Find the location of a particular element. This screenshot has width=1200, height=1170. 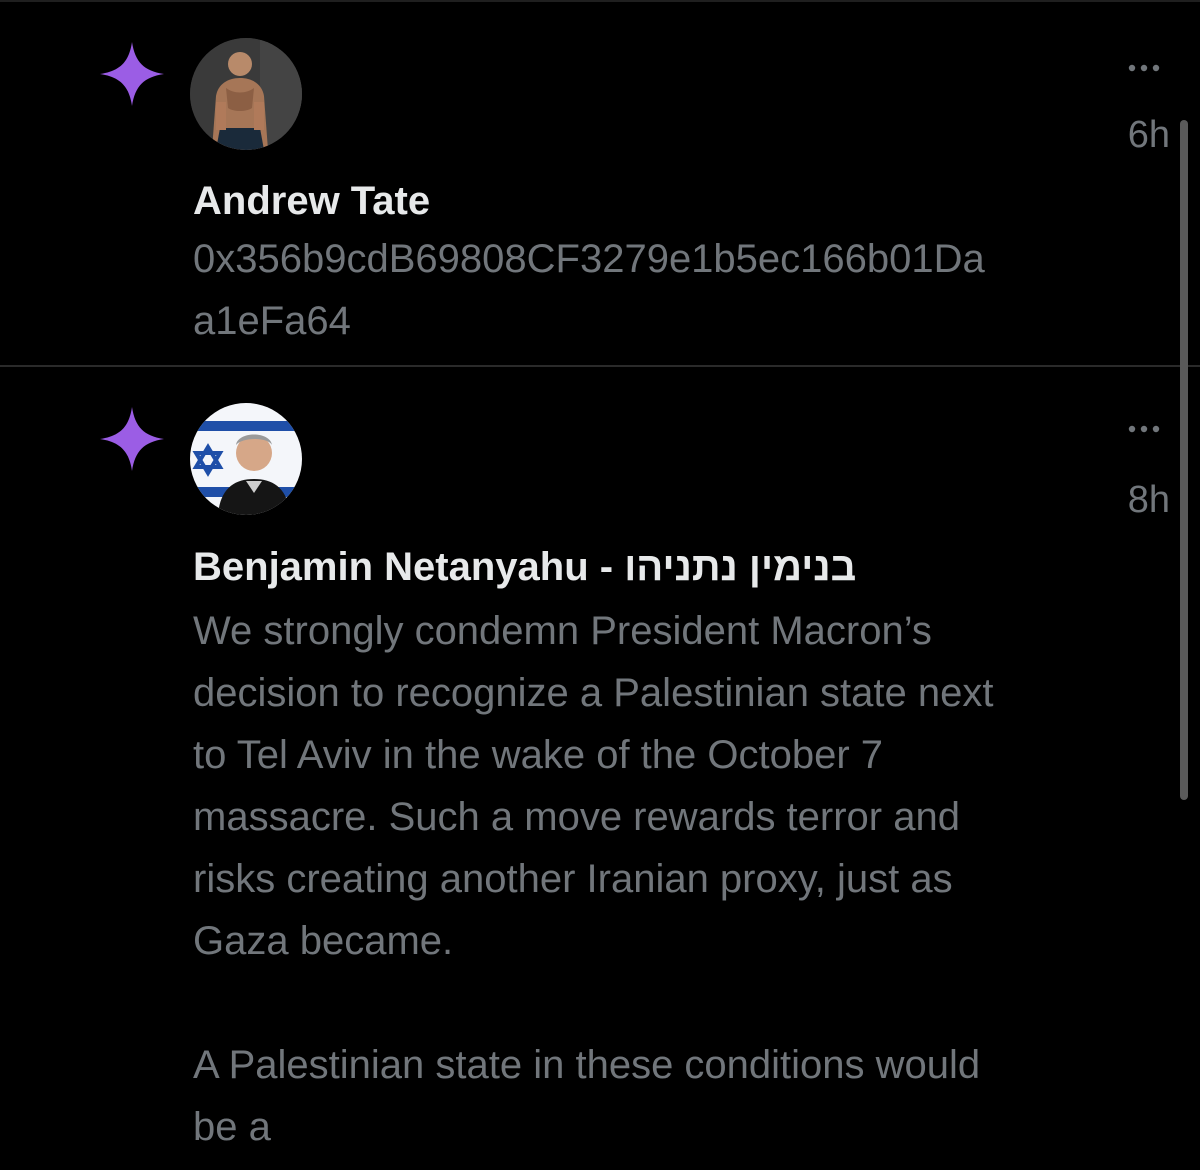

timestamp: 8h is located at coordinates (1148, 500).